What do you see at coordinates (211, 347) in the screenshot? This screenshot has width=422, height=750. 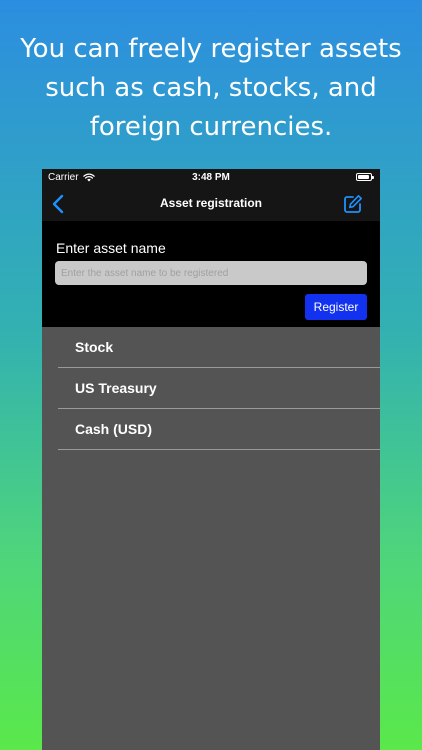 I see `list-item: Stock` at bounding box center [211, 347].